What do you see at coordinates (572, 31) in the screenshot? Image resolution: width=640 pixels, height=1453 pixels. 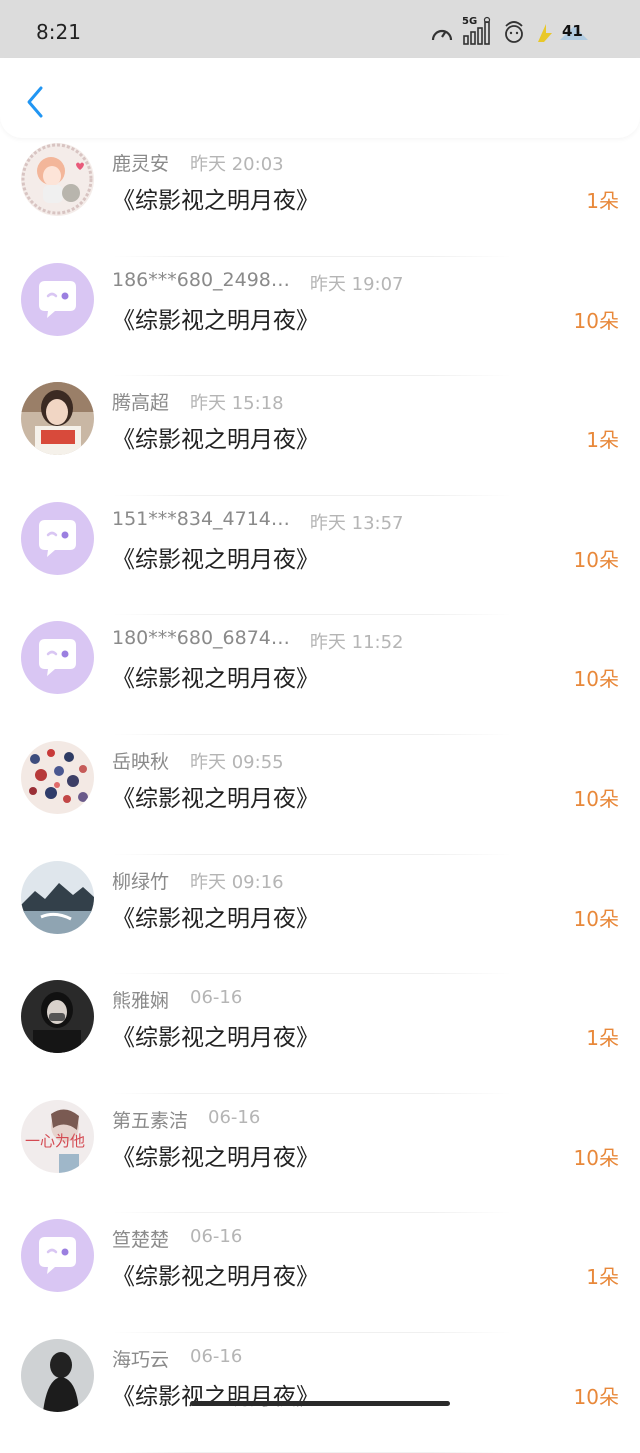 I see `battery-level: 41` at bounding box center [572, 31].